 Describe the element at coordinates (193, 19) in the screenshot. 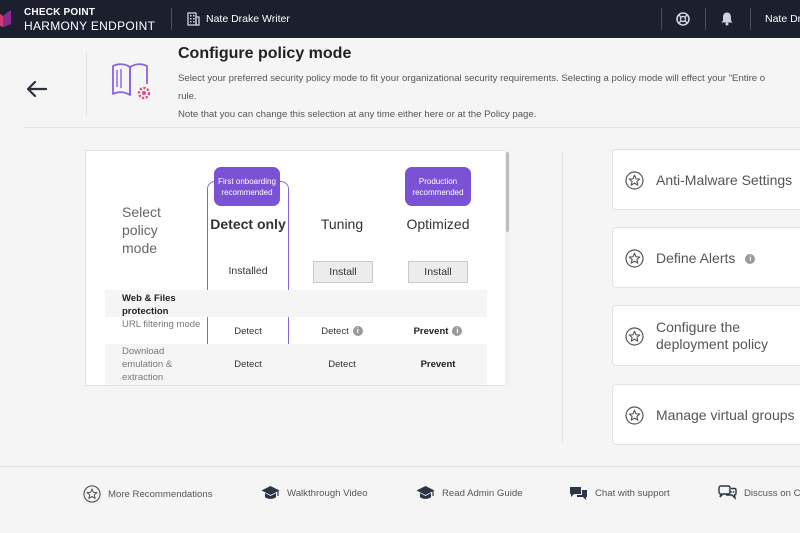

I see `building-icon` at that location.